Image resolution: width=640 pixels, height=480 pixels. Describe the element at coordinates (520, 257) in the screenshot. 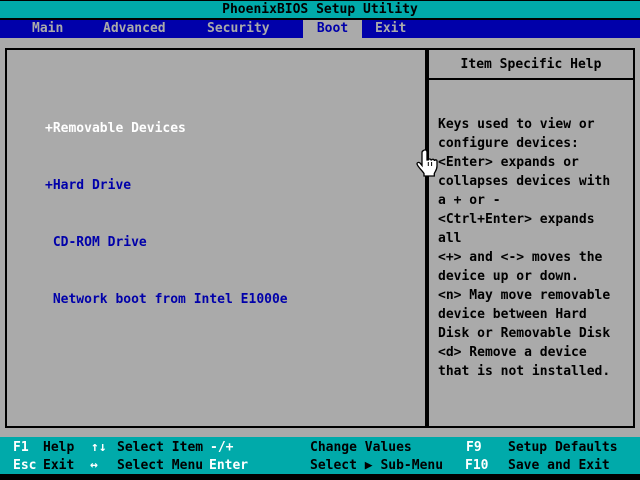

I see `help-line: <+> and <-> moves the` at that location.